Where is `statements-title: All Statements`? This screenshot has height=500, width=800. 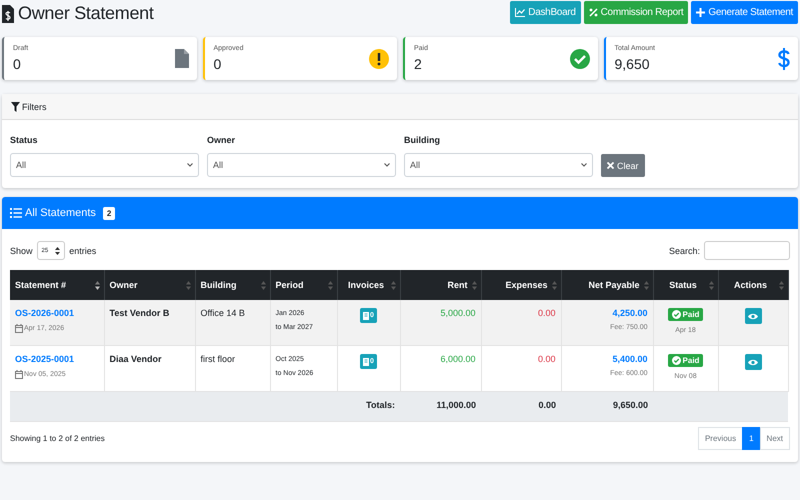
statements-title: All Statements is located at coordinates (60, 213).